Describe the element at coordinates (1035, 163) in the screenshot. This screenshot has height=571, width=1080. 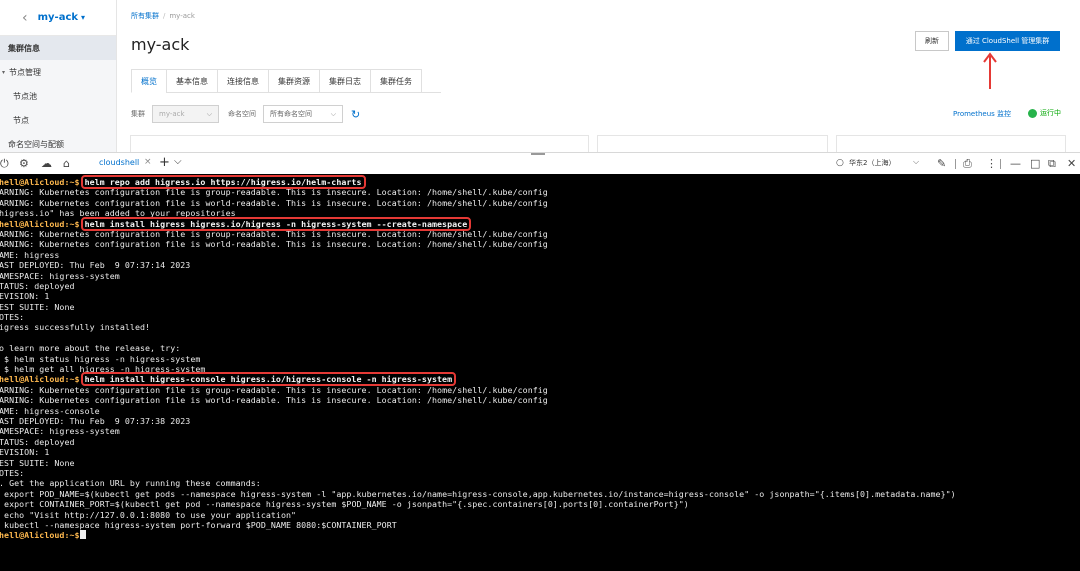
I see `maximize-icon: □` at that location.